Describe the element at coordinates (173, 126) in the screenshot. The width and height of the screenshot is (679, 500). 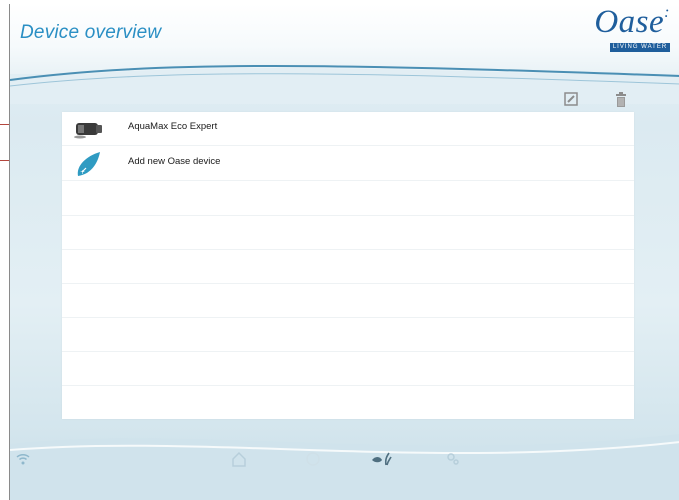
I see `device-name: AquaMax Eco Expert` at that location.